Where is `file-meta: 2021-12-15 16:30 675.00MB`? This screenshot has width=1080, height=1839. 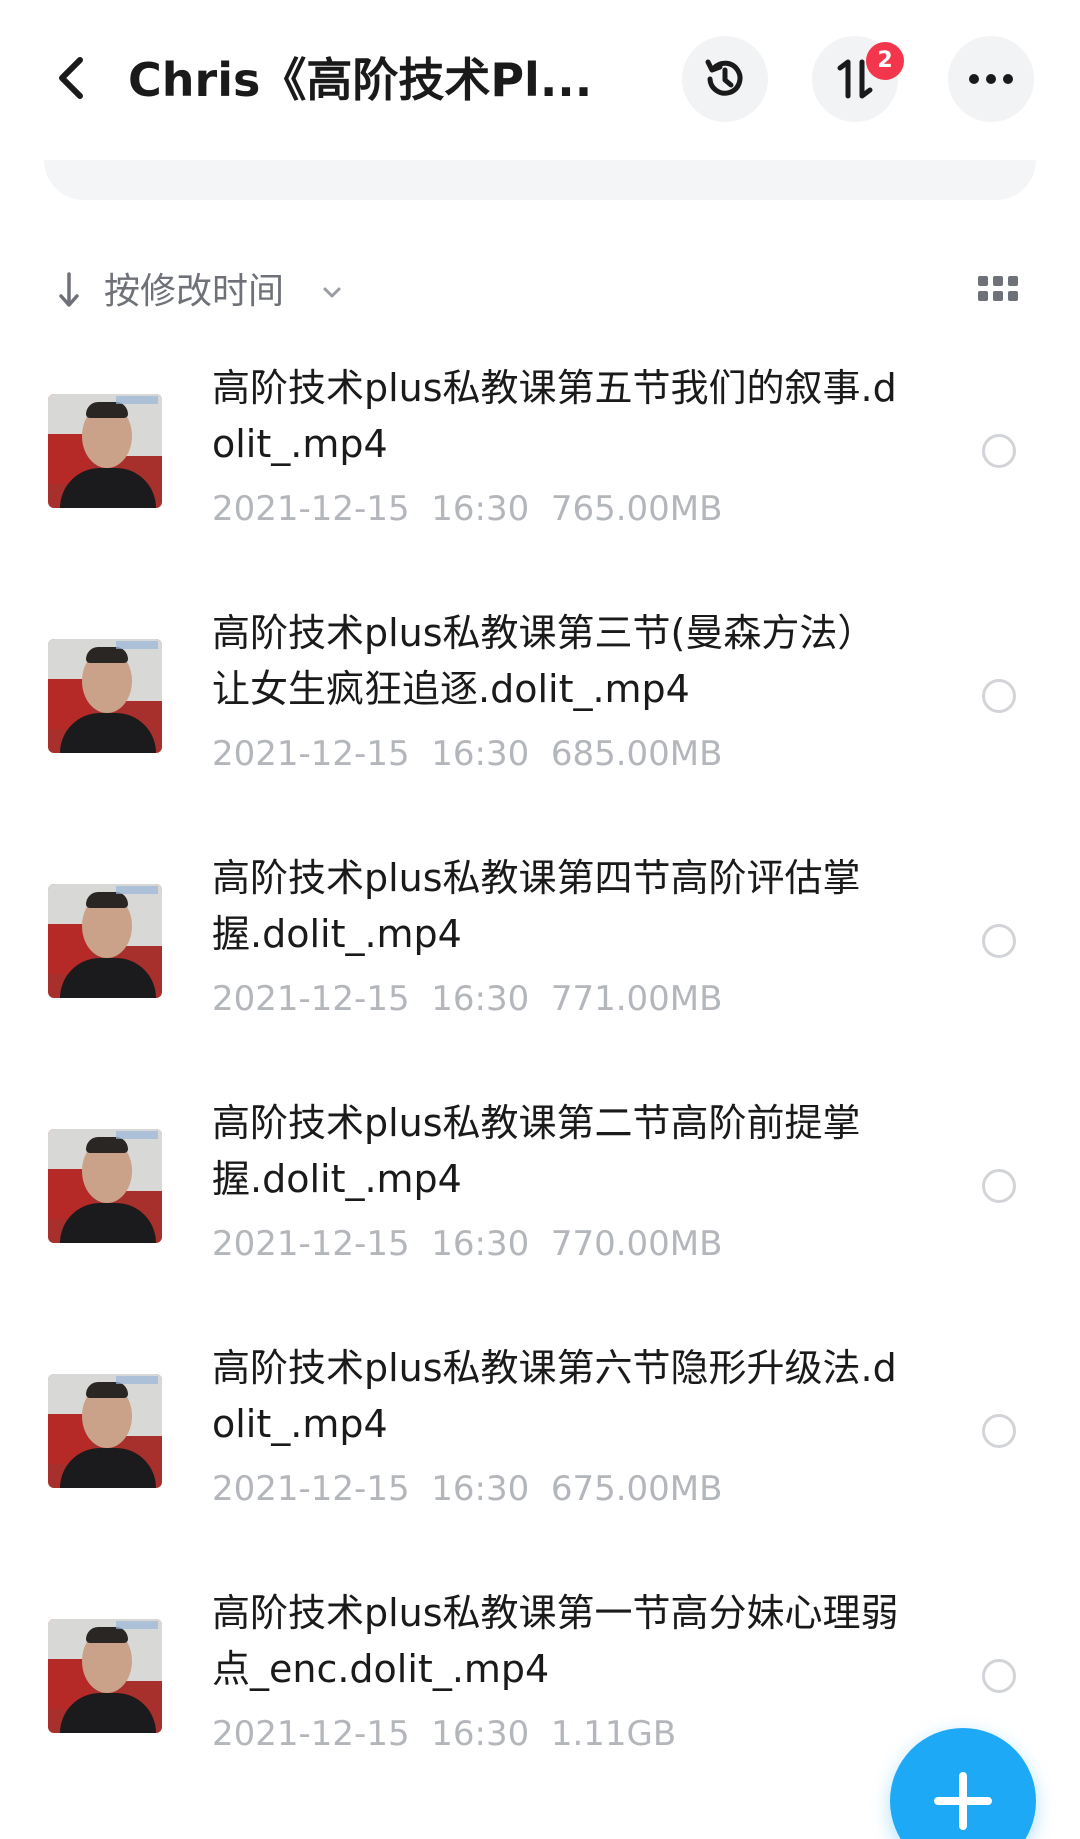 file-meta: 2021-12-15 16:30 675.00MB is located at coordinates (467, 1489).